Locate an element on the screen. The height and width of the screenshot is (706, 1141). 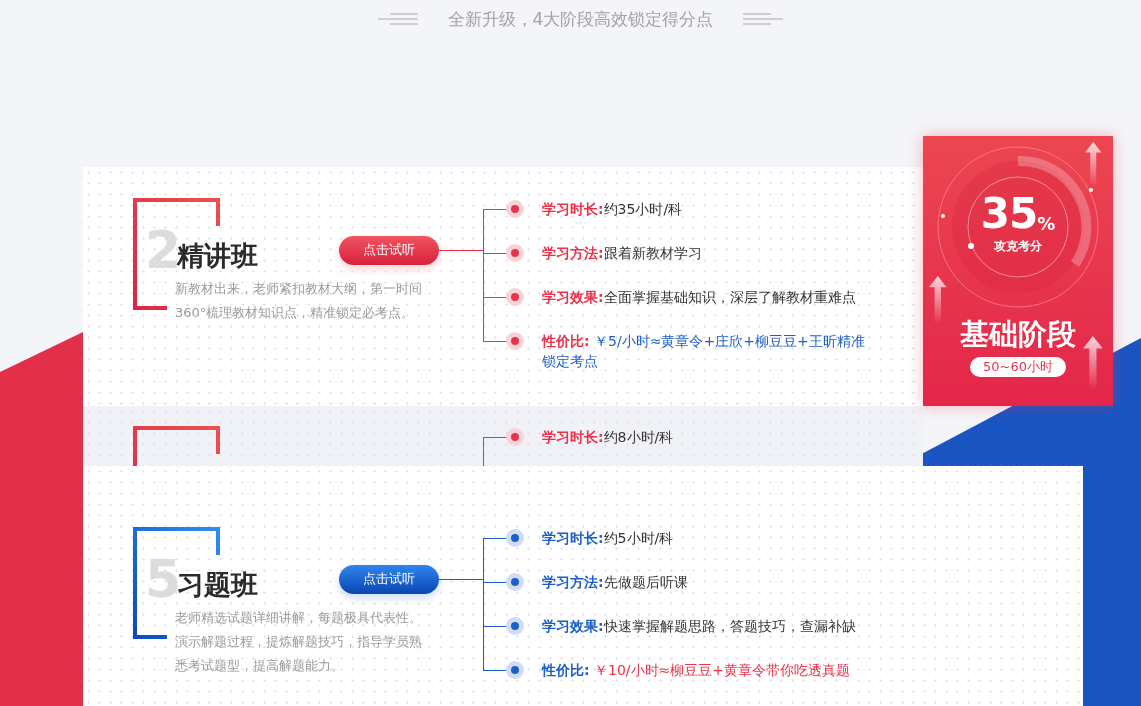
course-title: 精讲班 is located at coordinates (217, 256).